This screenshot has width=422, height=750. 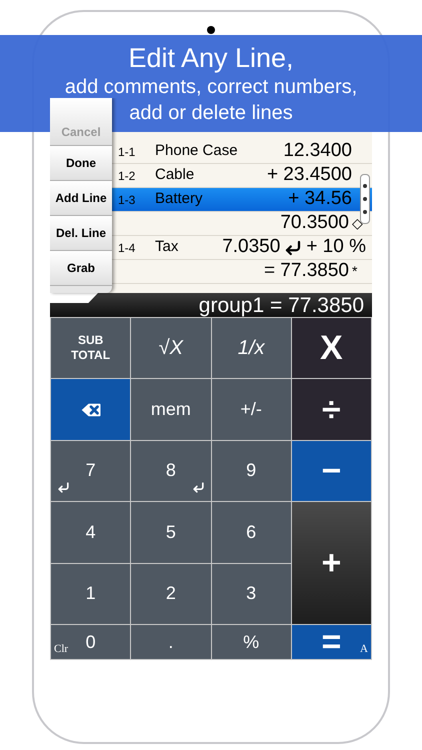 What do you see at coordinates (211, 58) in the screenshot?
I see `banner-title: Edit Any Line,` at bounding box center [211, 58].